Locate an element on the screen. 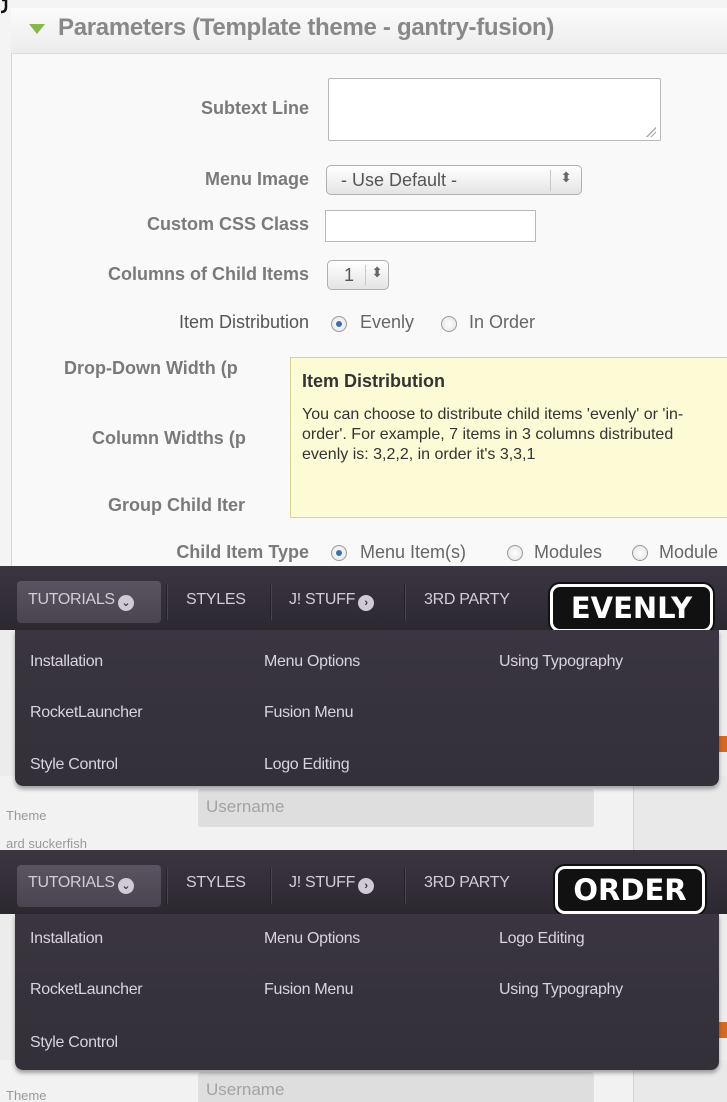 The image size is (727, 1102). radio-module-positions is located at coordinates (640, 553).